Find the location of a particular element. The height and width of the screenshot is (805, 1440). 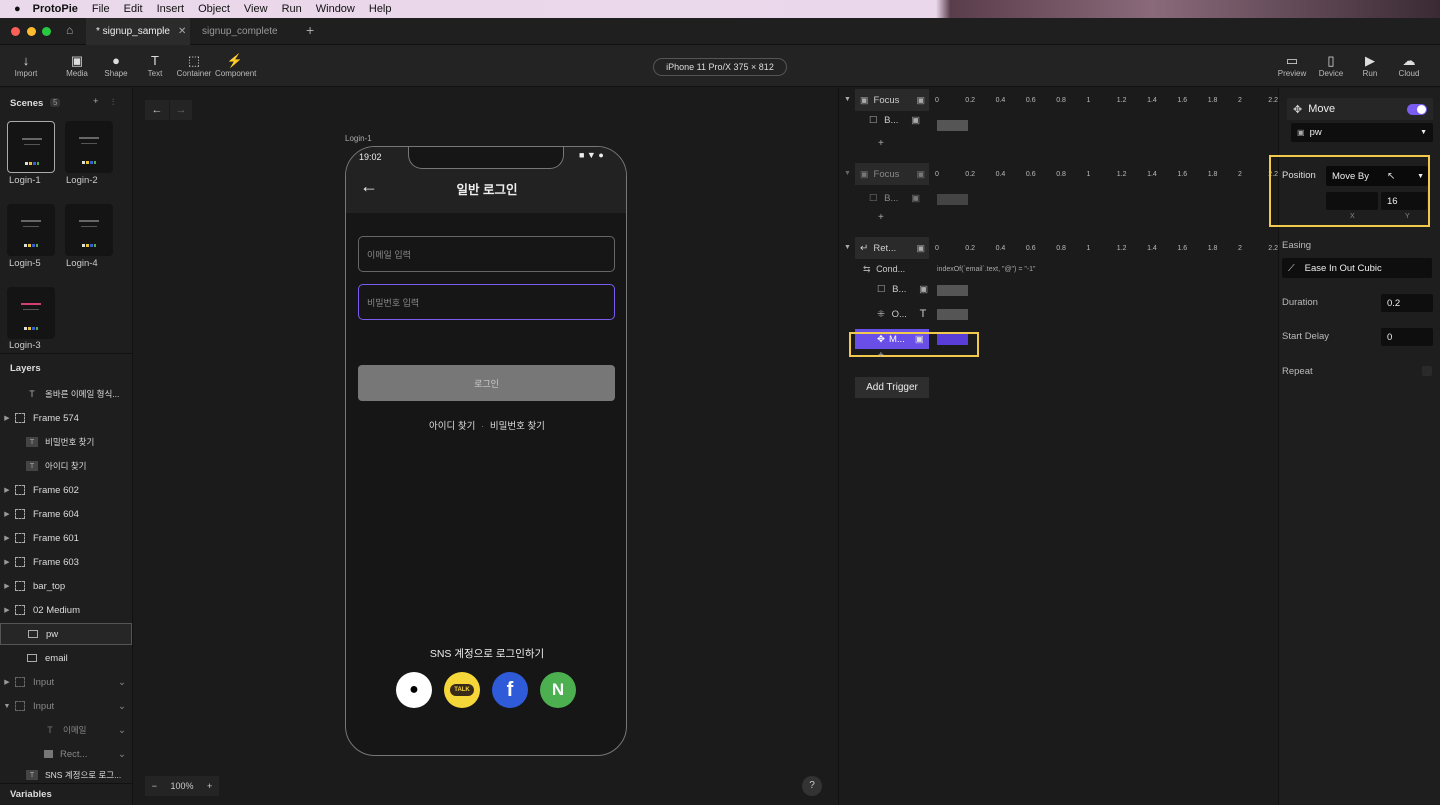

preview-button: ▭ Preview is located at coordinates (1292, 65).